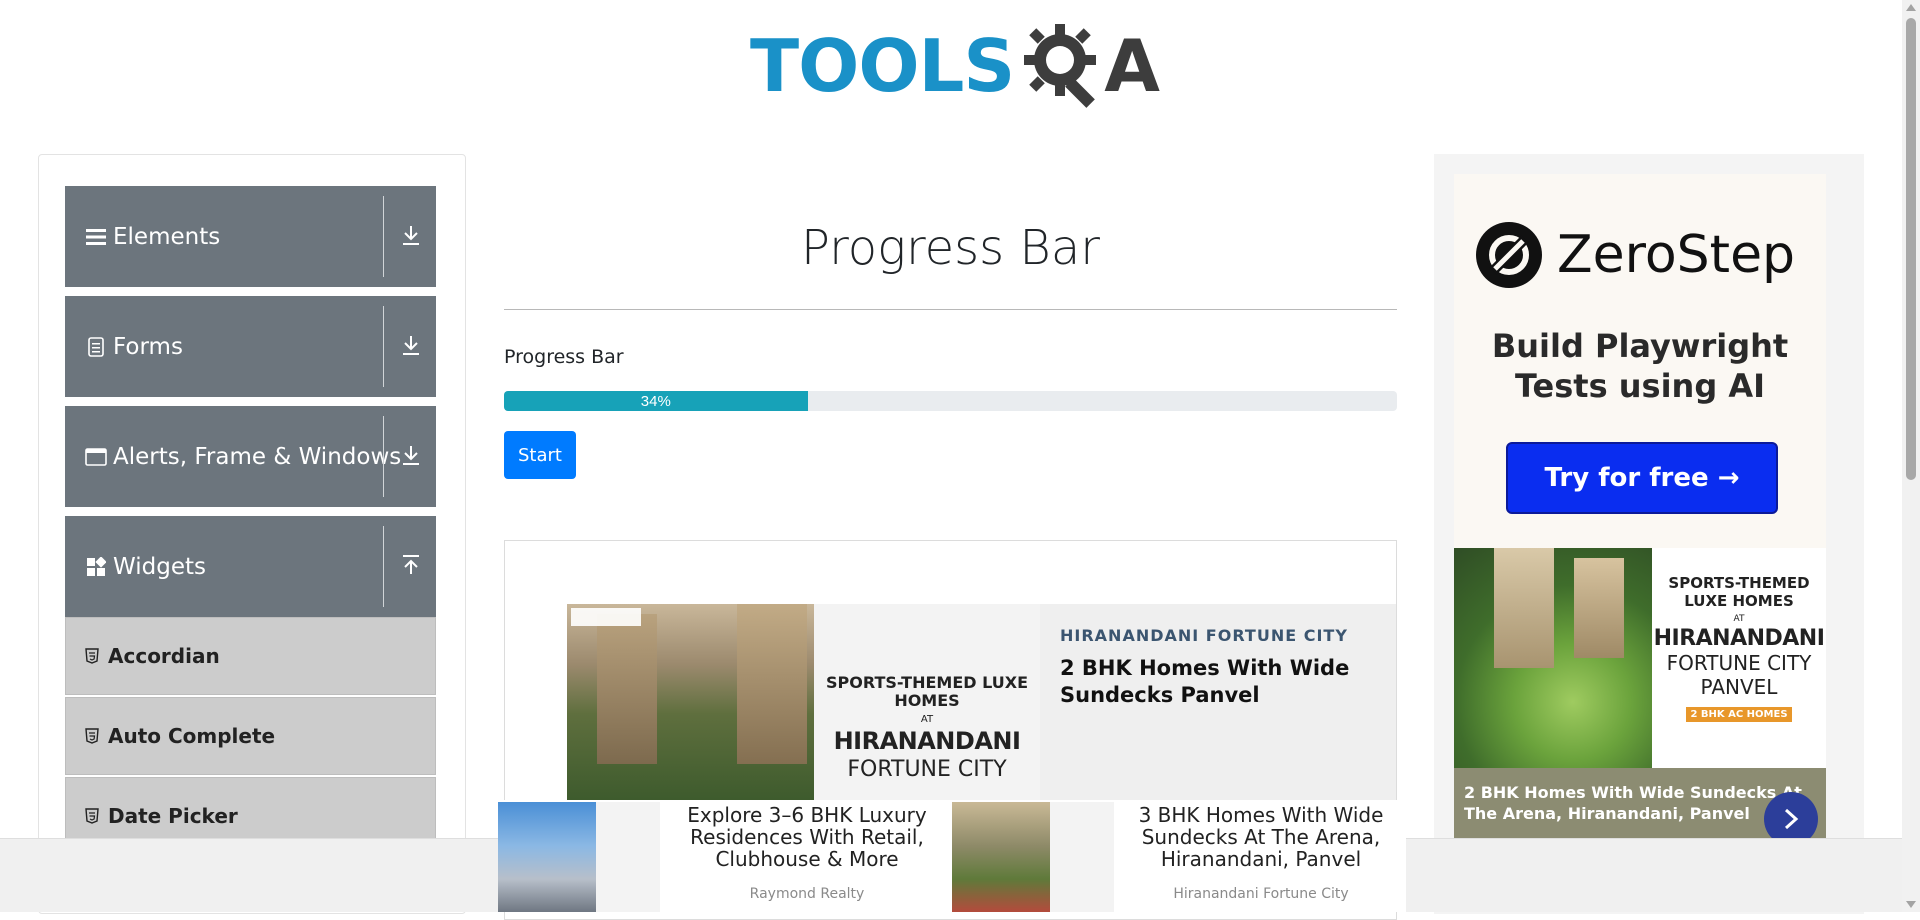 The image size is (1920, 920). Describe the element at coordinates (1739, 675) in the screenshot. I see `ad-promo-line: FORTUNE CITY PANVEL` at that location.